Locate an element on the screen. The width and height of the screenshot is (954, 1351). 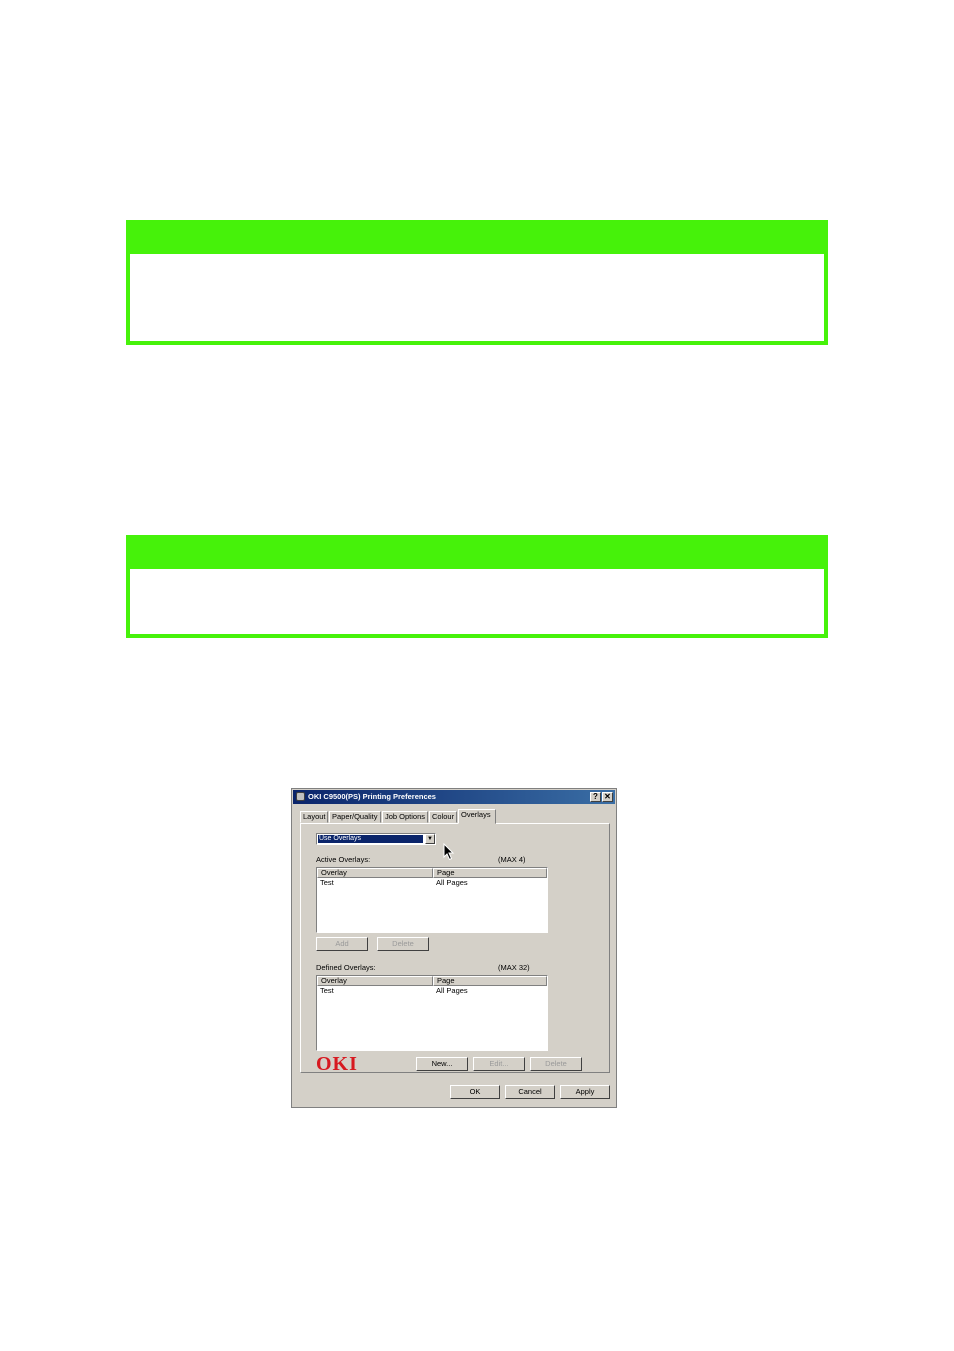
overlay-mode-select: Use Overlays ▼ is located at coordinates (376, 839).